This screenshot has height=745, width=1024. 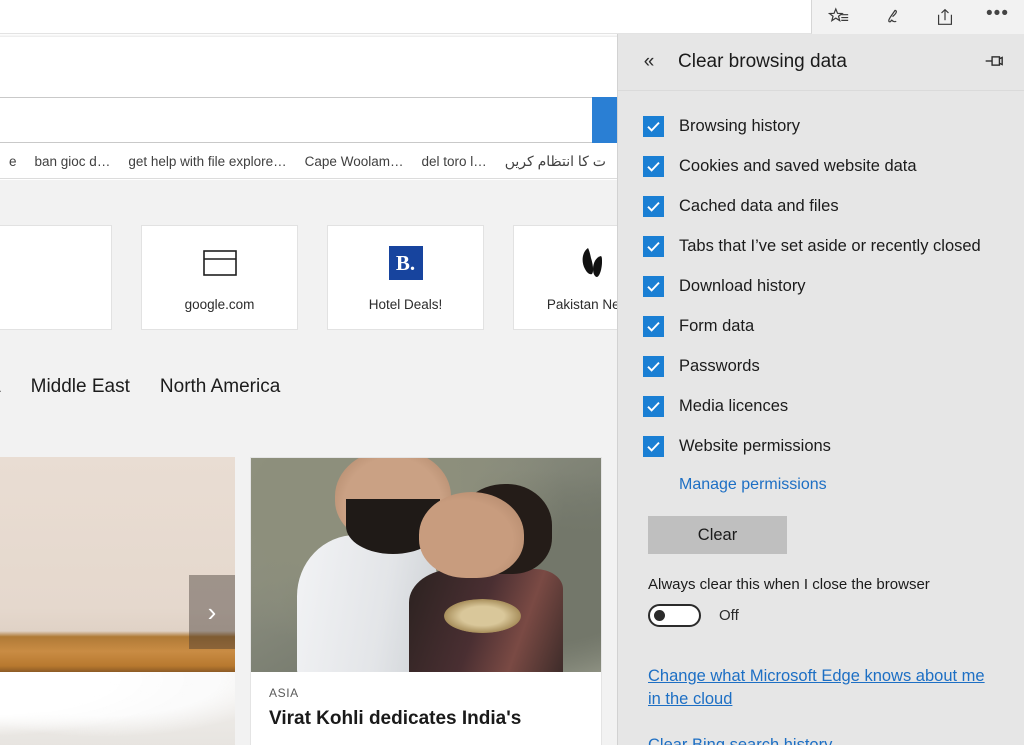 What do you see at coordinates (839, 17) in the screenshot?
I see `hub-favorites-icon` at bounding box center [839, 17].